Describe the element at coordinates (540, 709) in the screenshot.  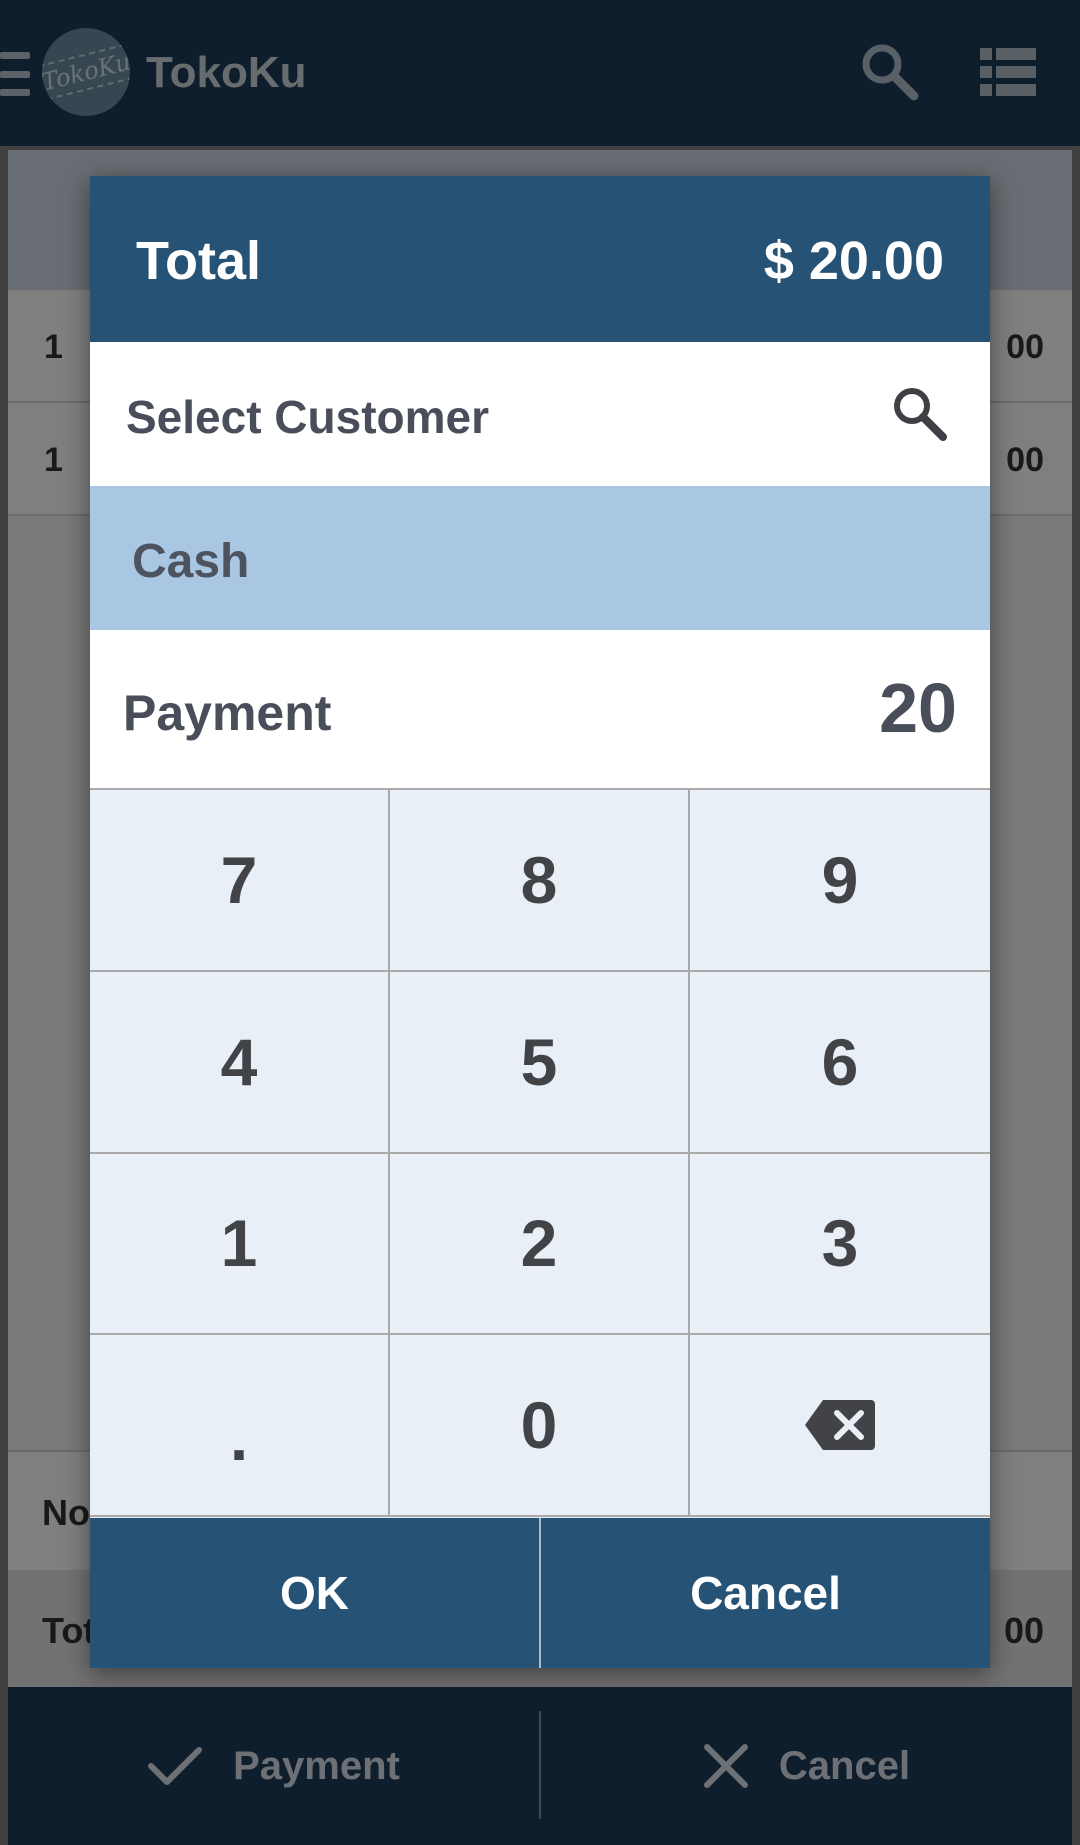
I see `payment-amount-row: Payment 20` at that location.